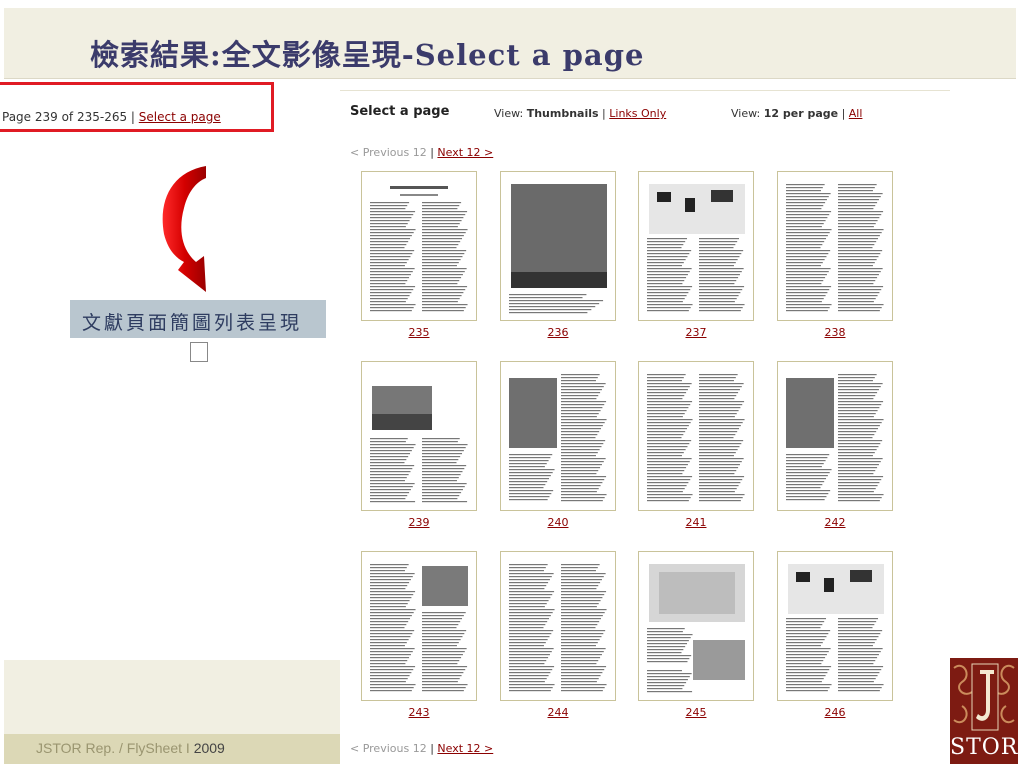  Describe the element at coordinates (562, 113) in the screenshot. I see `view-thumbnails: Thumbnails` at that location.